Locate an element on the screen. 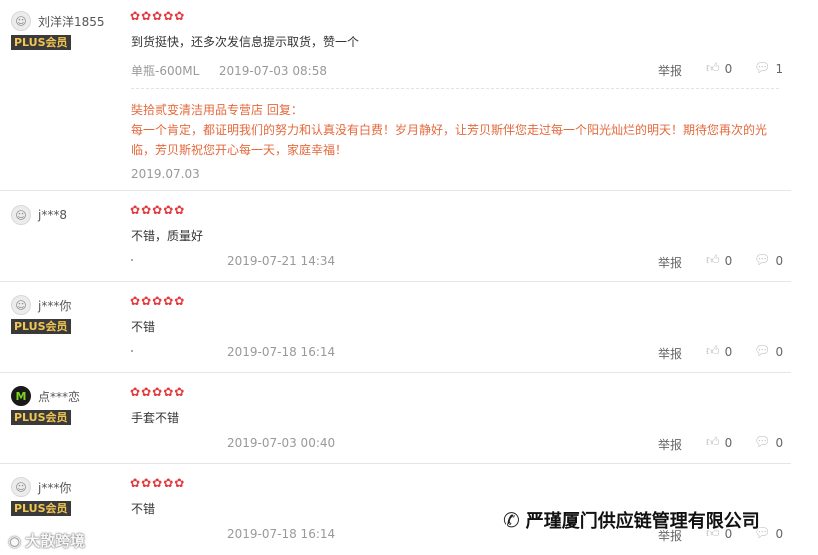 The height and width of the screenshot is (555, 818). username: 点***恋 is located at coordinates (59, 396).